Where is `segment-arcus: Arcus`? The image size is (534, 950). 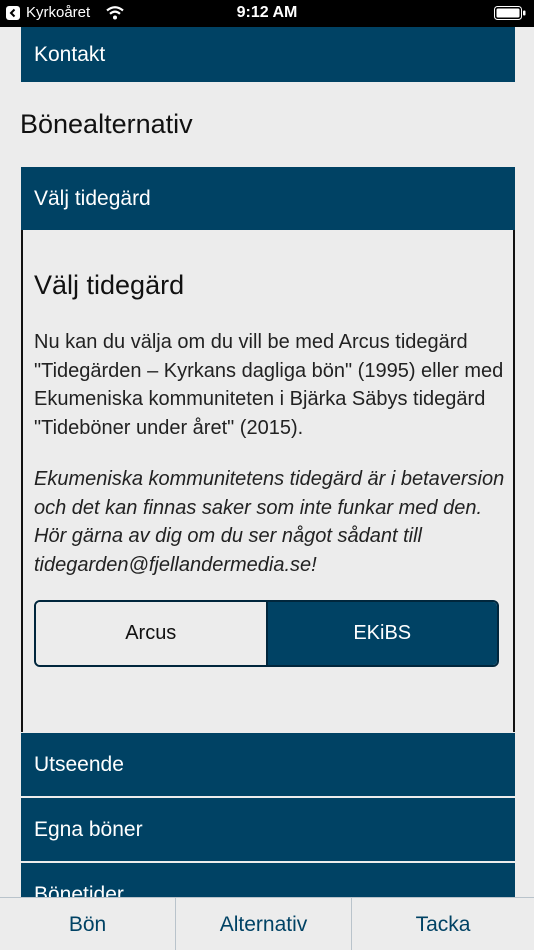 segment-arcus: Arcus is located at coordinates (152, 633).